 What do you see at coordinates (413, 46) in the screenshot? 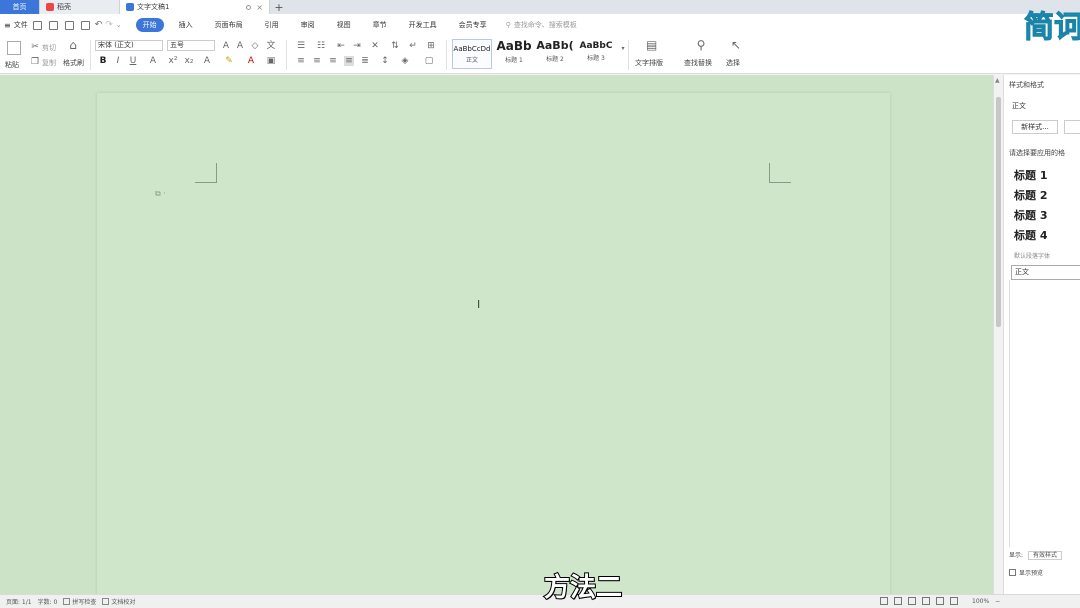
I see `show-marks-icon: ↵` at bounding box center [413, 46].